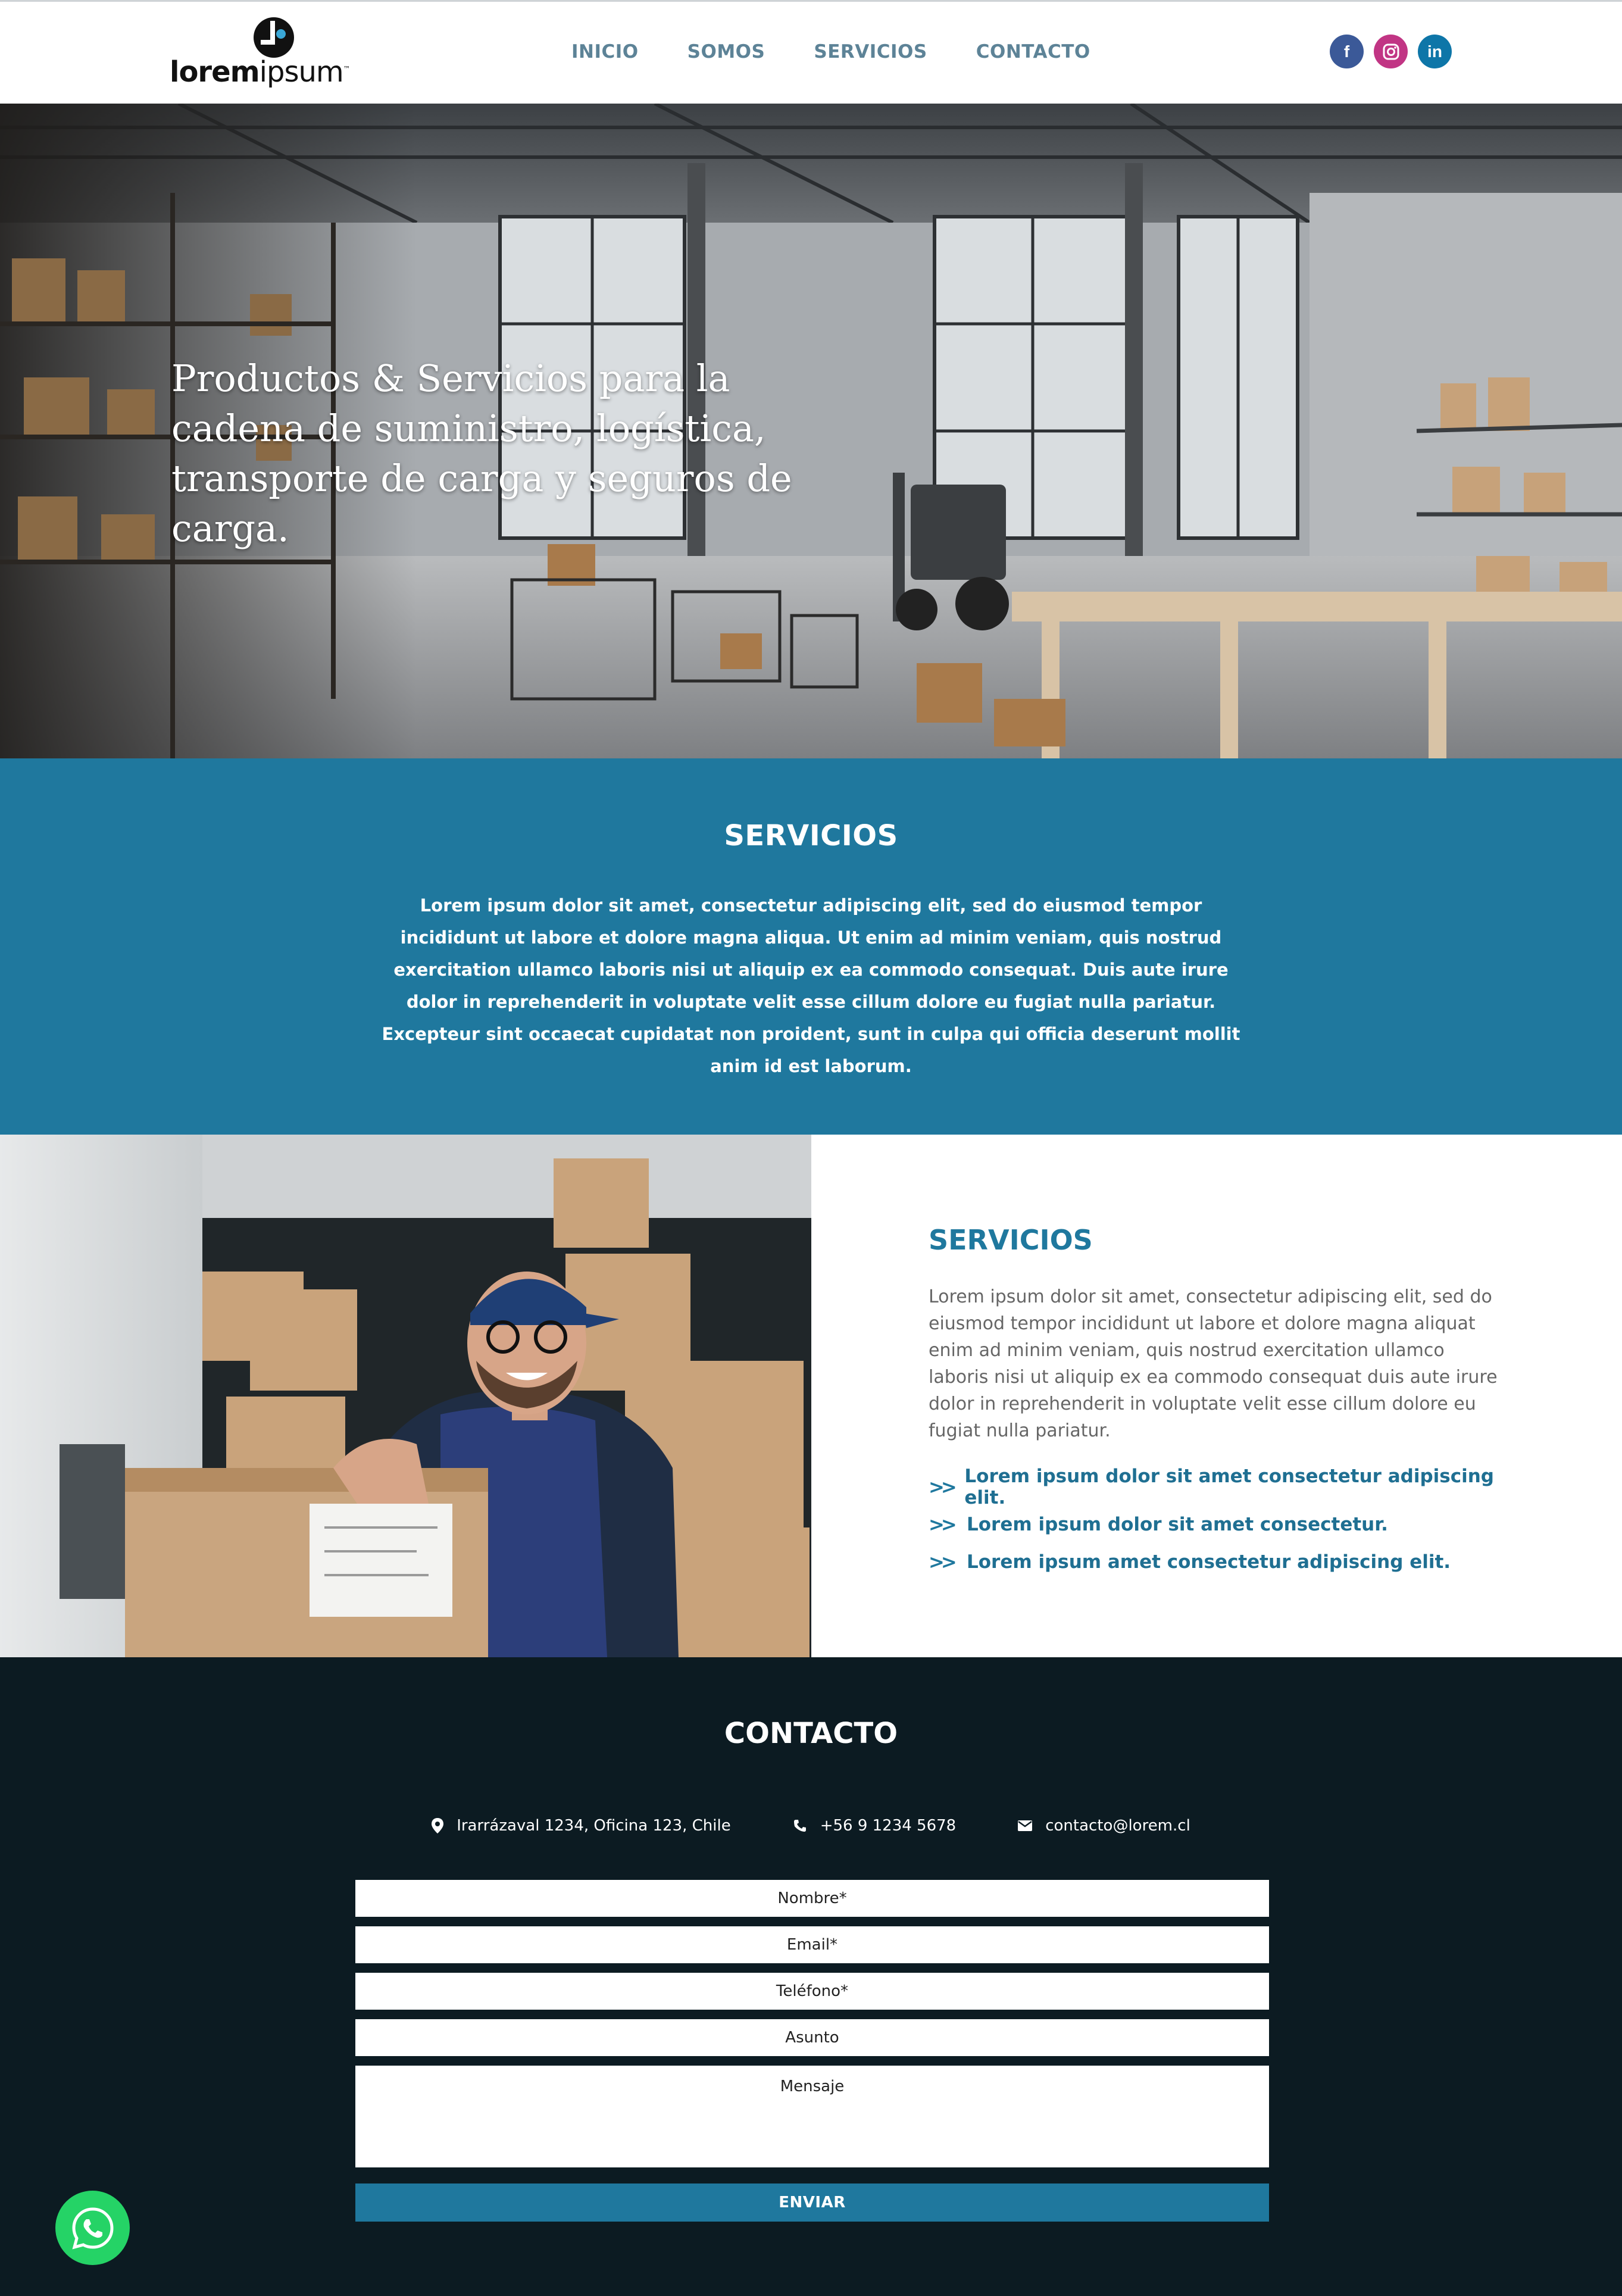 This screenshot has height=2296, width=1622. Describe the element at coordinates (888, 1826) in the screenshot. I see `phone-text: +56 9 1234 5678` at that location.